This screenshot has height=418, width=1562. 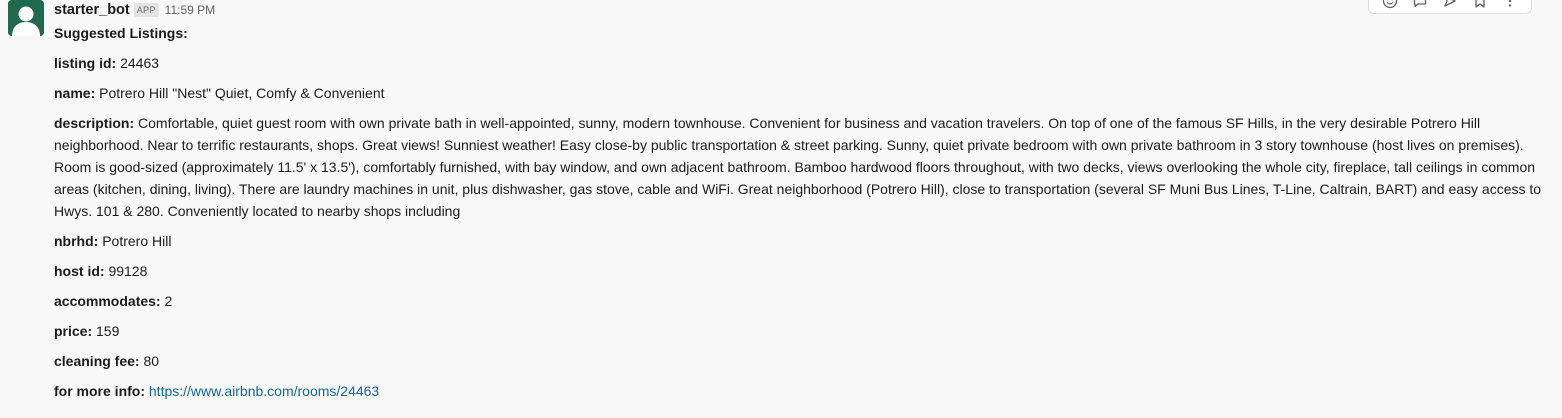 I want to click on field-accommodates: accommodates: 2, so click(x=799, y=301).